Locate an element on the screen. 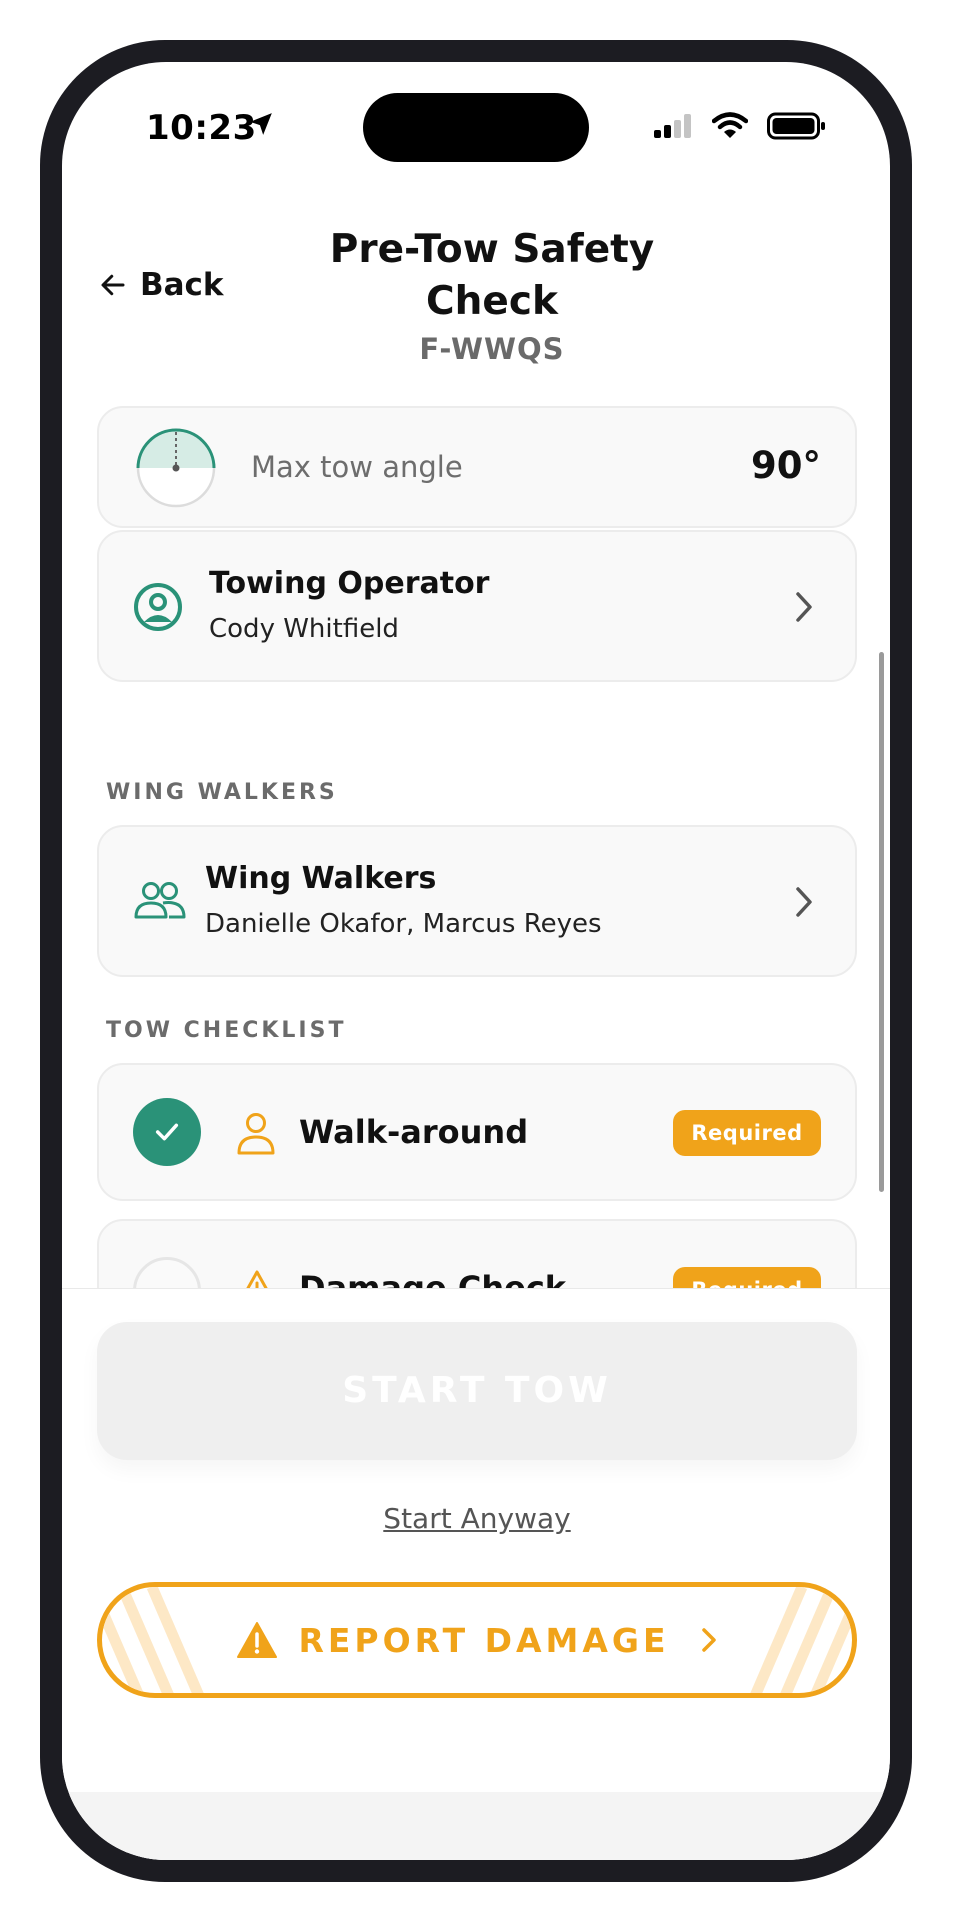 The width and height of the screenshot is (953, 1920). towing-operator-card: Towing Operator Cody Whitfield is located at coordinates (477, 606).